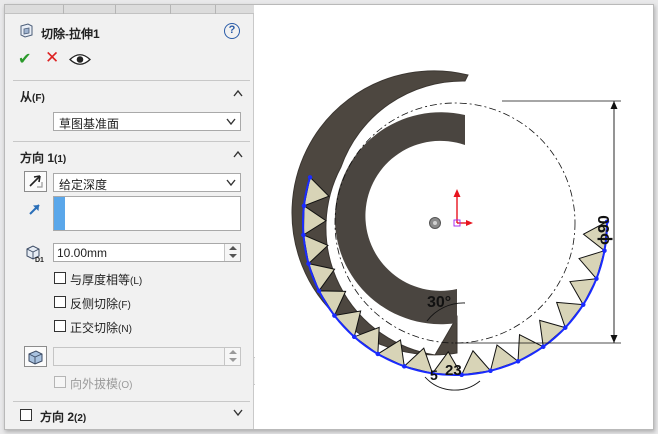 The width and height of the screenshot is (658, 434). I want to click on tooth-arc, so click(303, 220).